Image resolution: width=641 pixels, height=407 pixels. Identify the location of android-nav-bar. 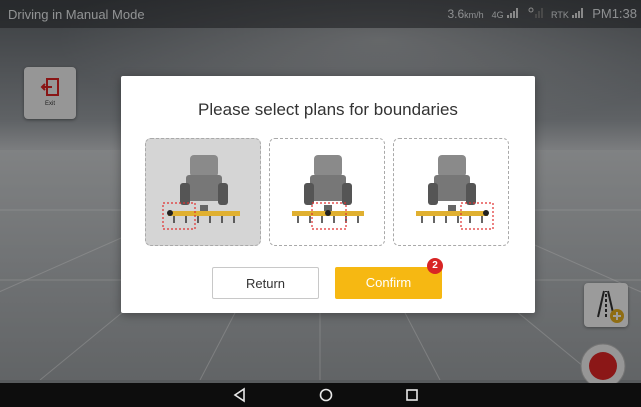
(320, 395).